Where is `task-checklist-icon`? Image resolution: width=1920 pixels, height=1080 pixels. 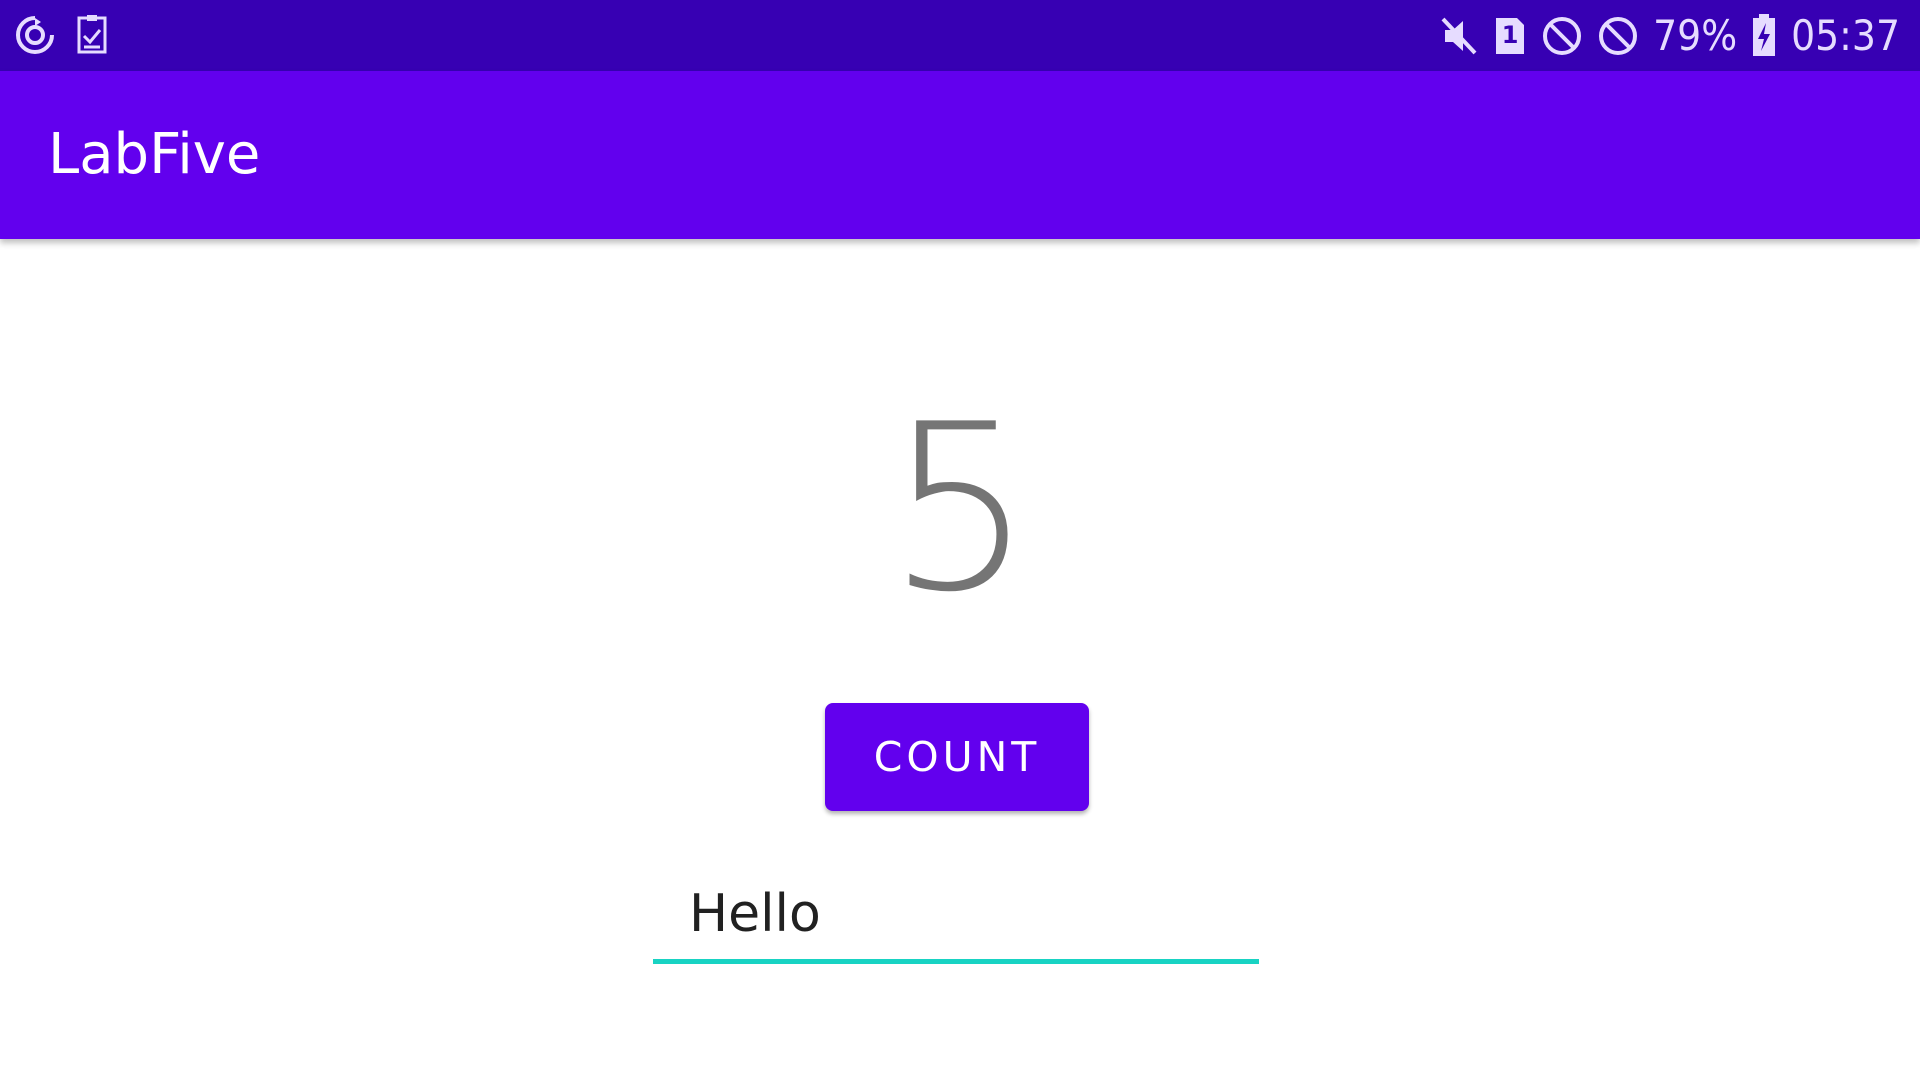
task-checklist-icon is located at coordinates (92, 35).